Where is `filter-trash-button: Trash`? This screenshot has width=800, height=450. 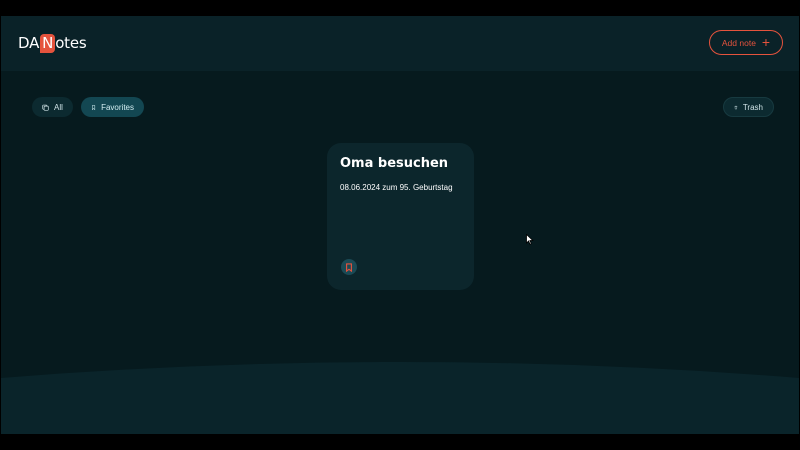
filter-trash-button: Trash is located at coordinates (748, 107).